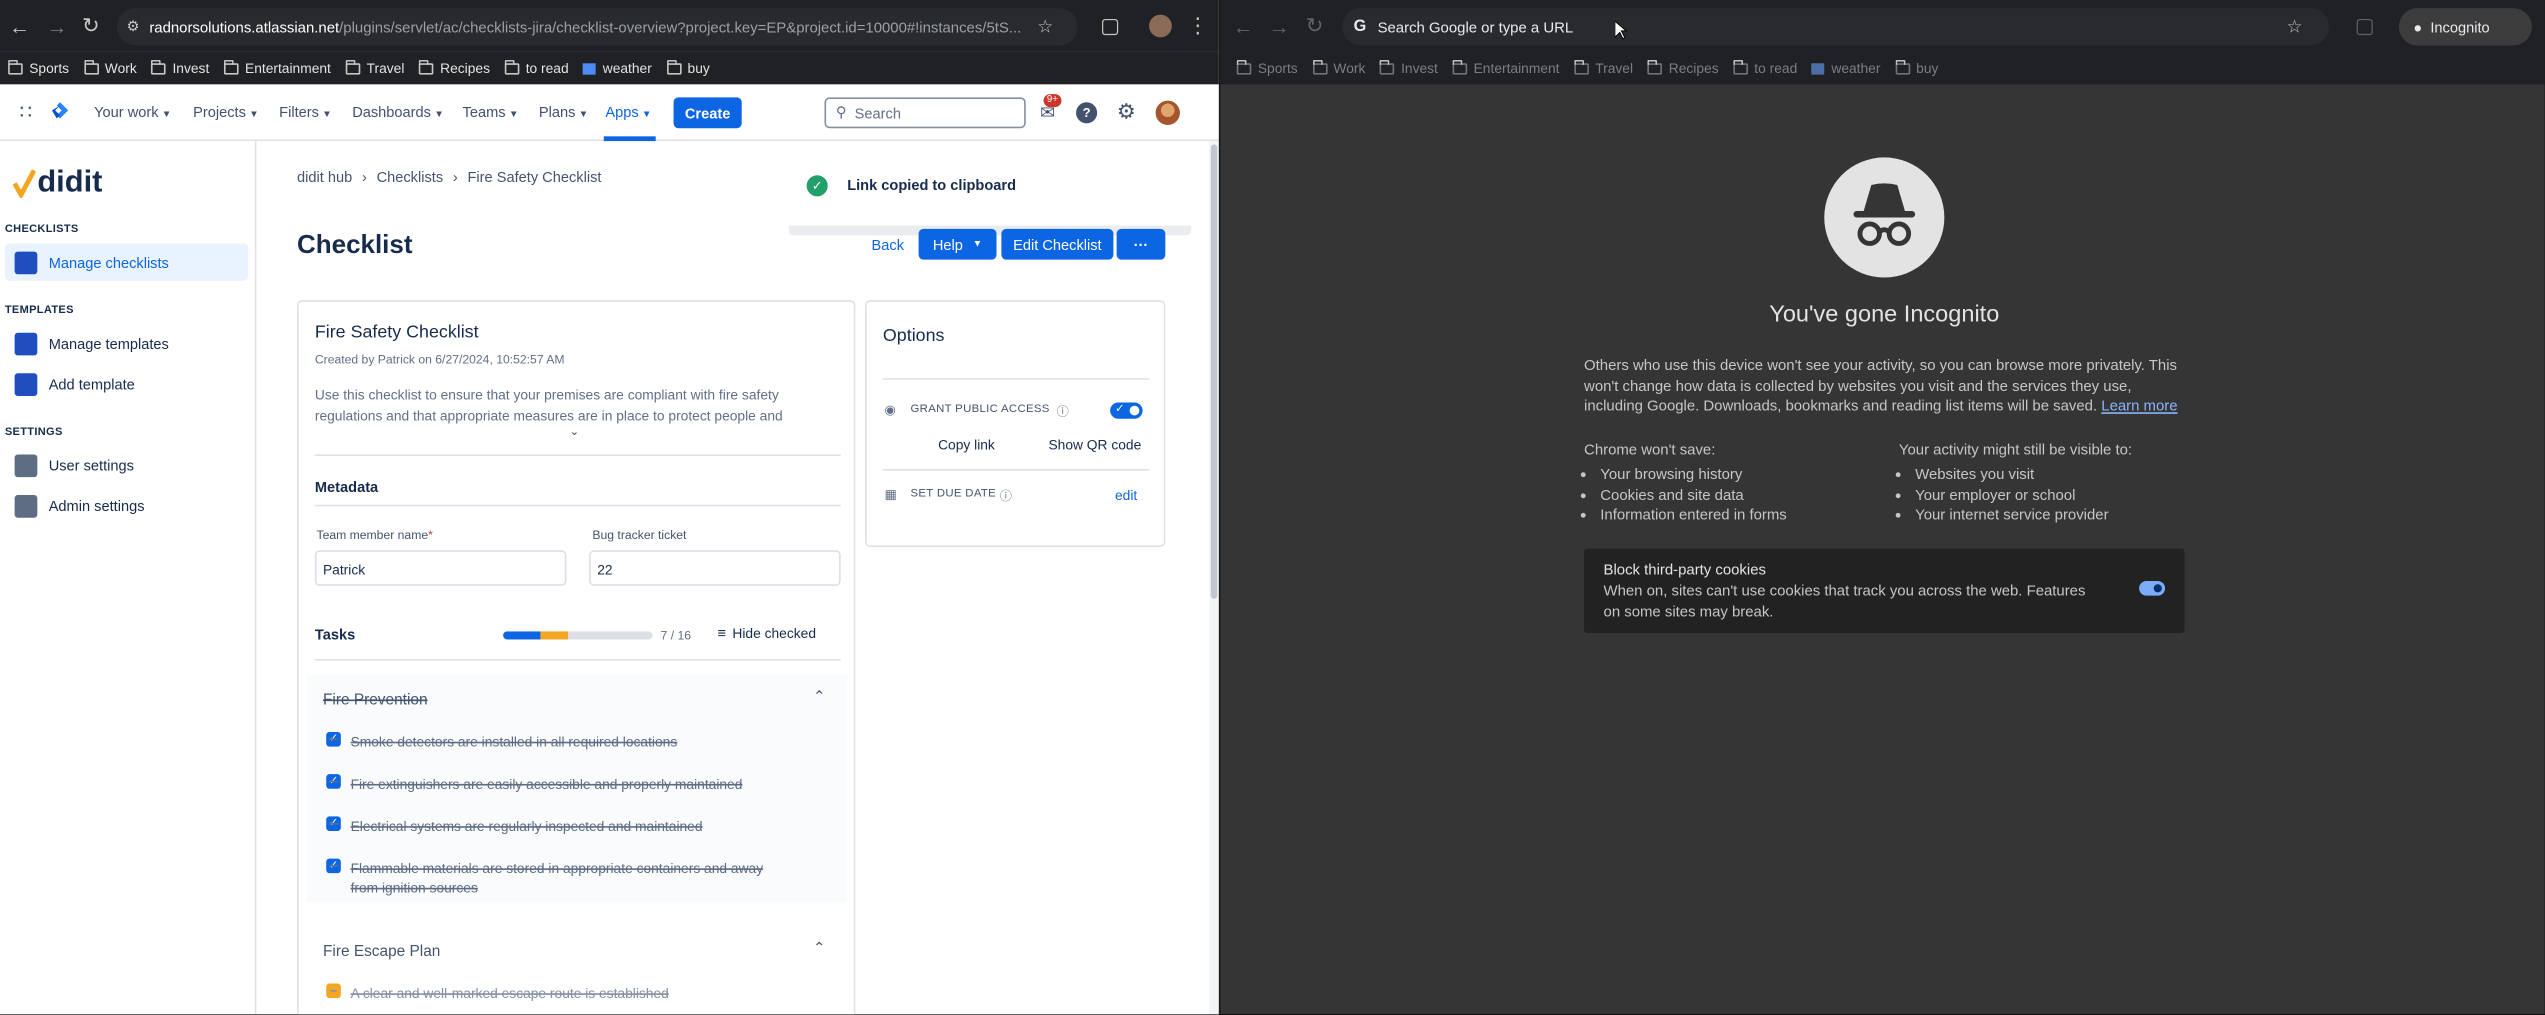  Describe the element at coordinates (1214, 371) in the screenshot. I see `scrollbar-thumb` at that location.